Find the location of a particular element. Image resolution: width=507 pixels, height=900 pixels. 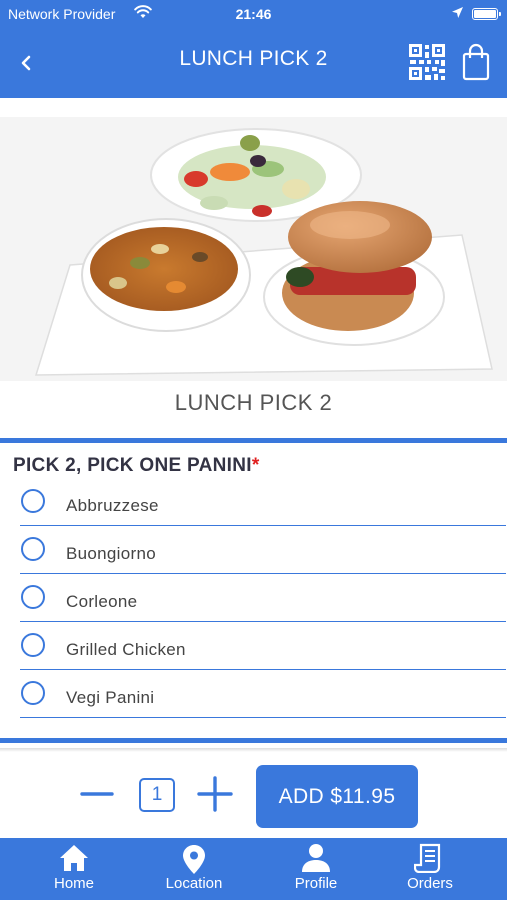

plus-icon is located at coordinates (215, 794).